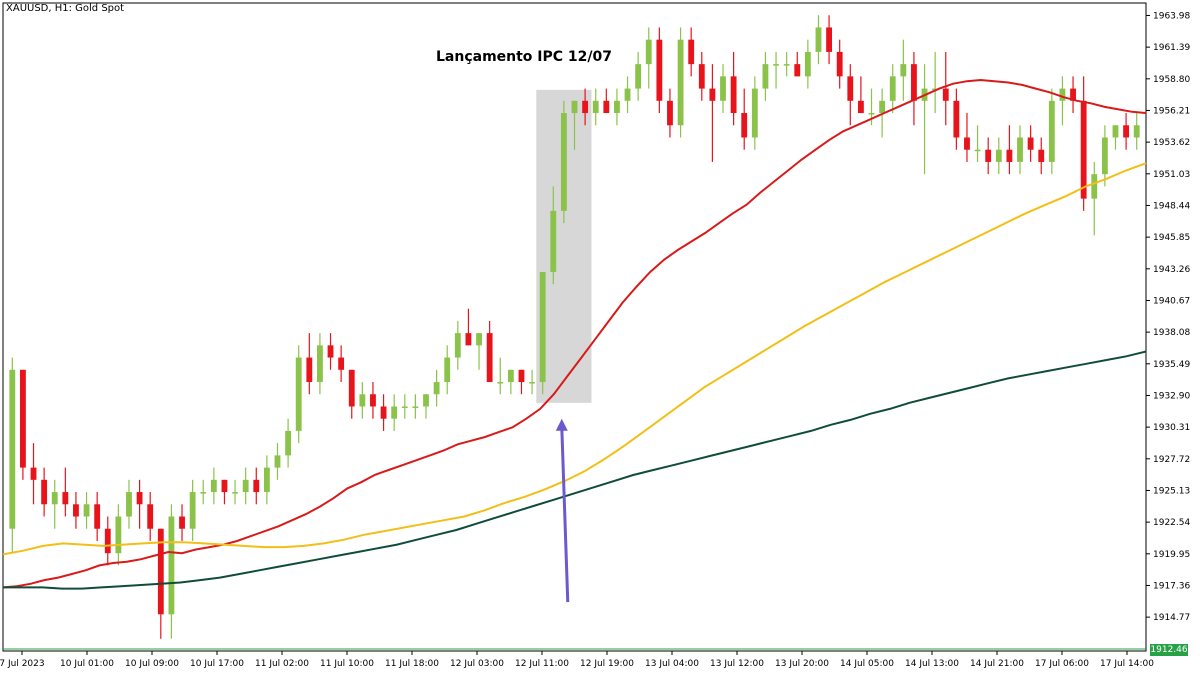 This screenshot has height=675, width=1200. Describe the element at coordinates (1169, 650) in the screenshot. I see `current-price-label: 1912.46` at that location.